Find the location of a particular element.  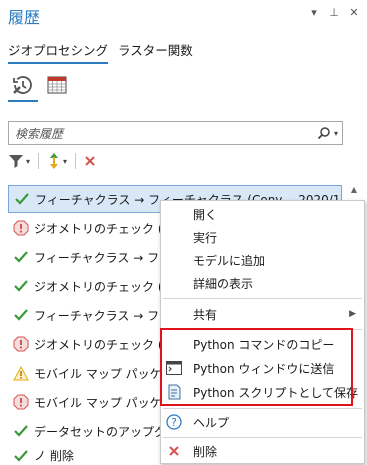

history-view-button is located at coordinates (23, 86).